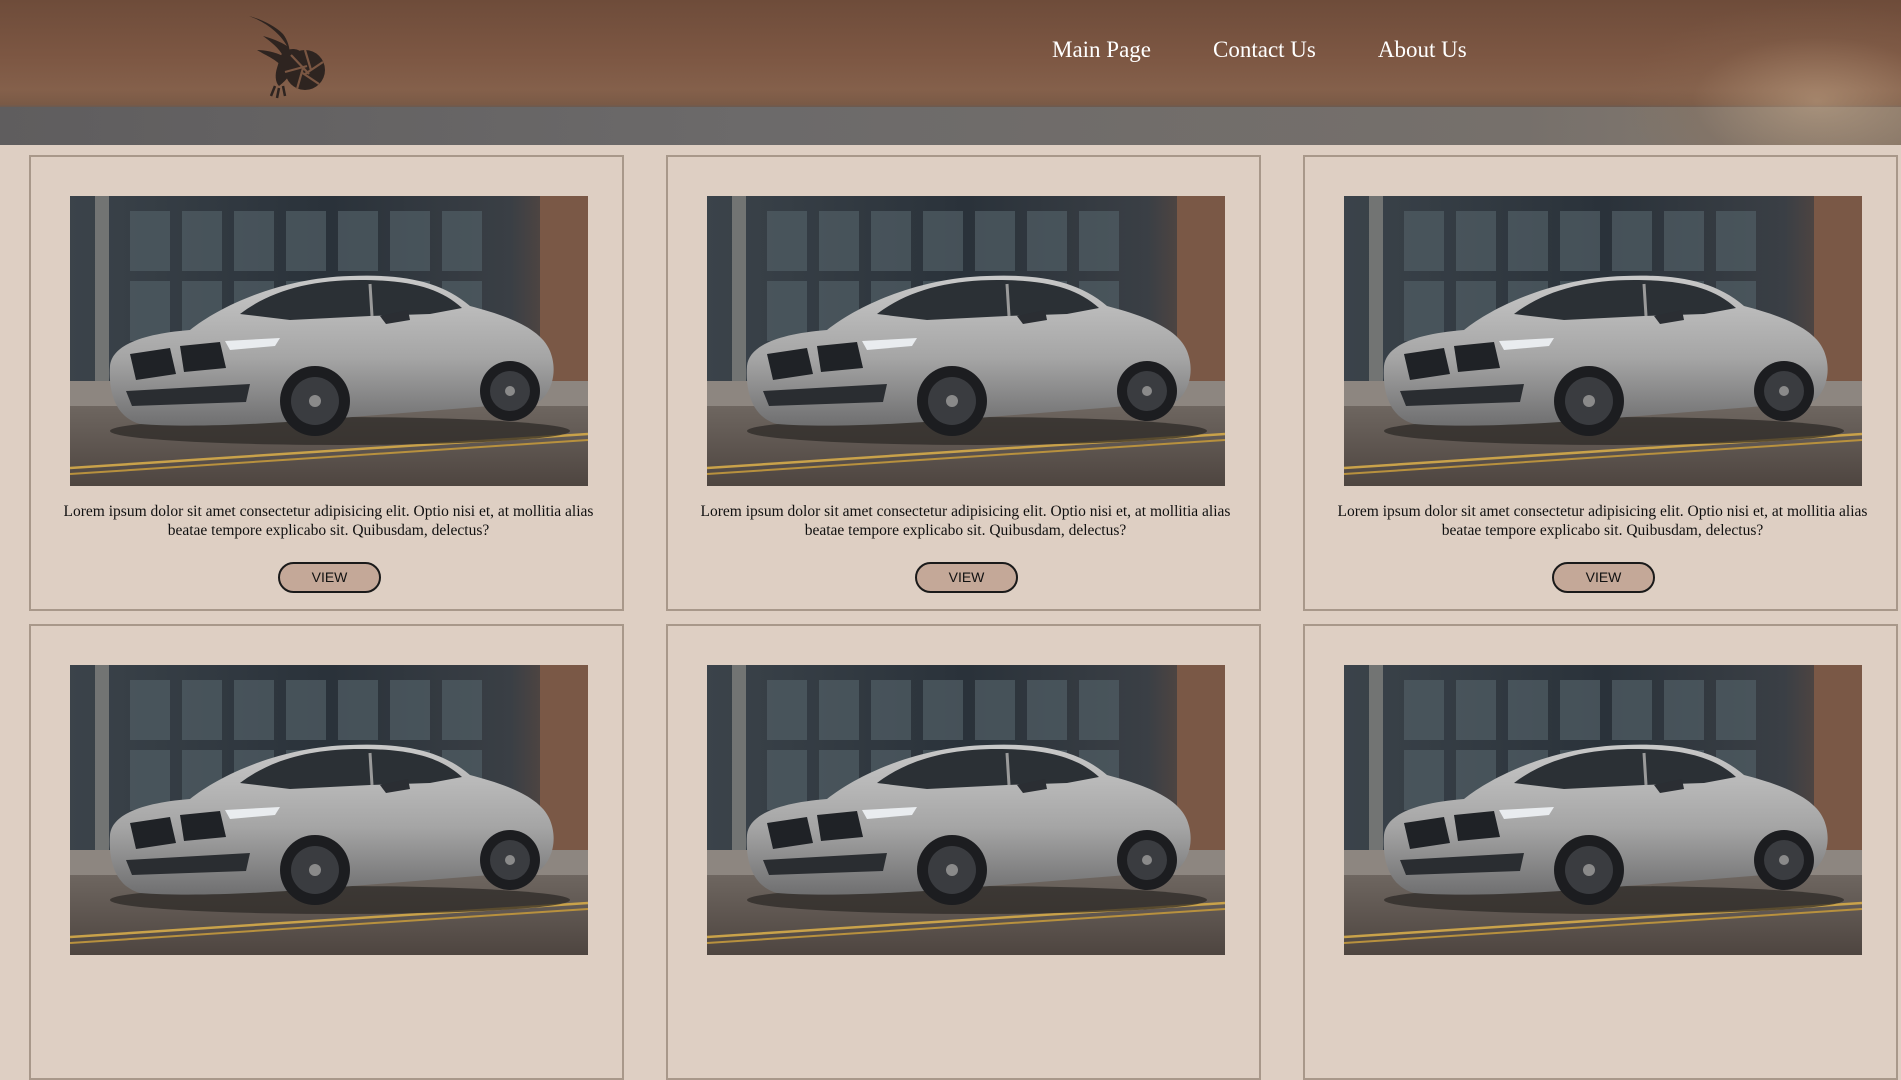 The height and width of the screenshot is (1080, 1901). I want to click on nav-link-contact-us: Contact Us, so click(1264, 50).